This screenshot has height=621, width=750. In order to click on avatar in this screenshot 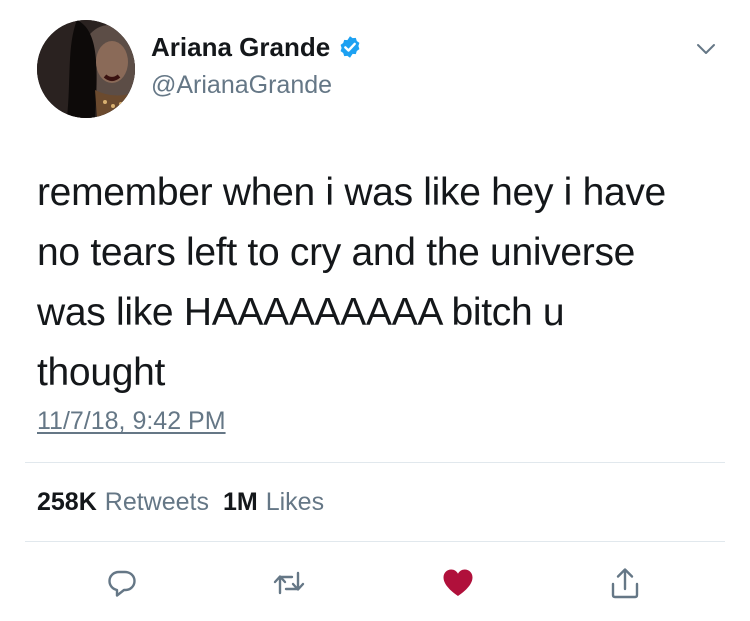, I will do `click(86, 69)`.